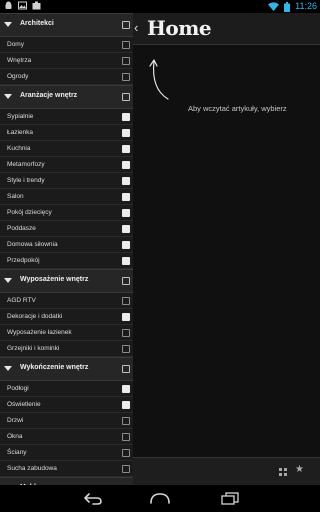 This screenshot has width=320, height=512. Describe the element at coordinates (21, 228) in the screenshot. I see `list-item-label: Poddasze` at that location.